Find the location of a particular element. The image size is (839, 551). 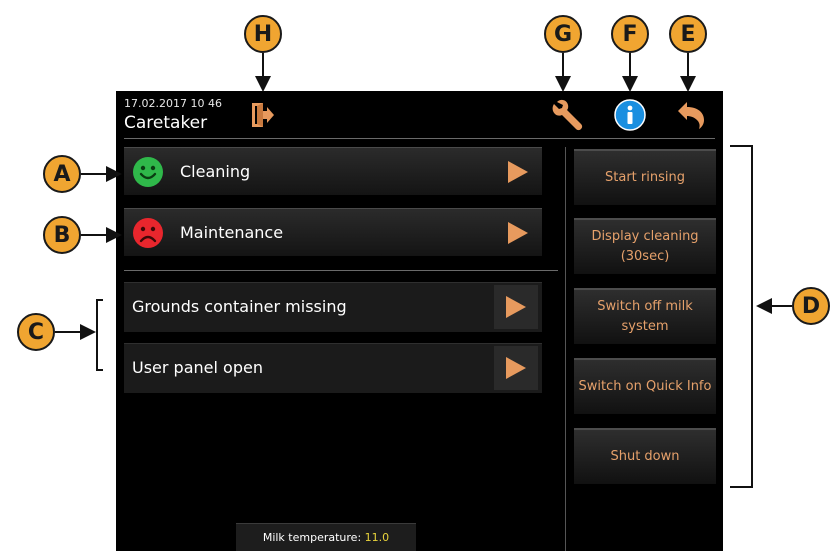

user-role: Caretaker is located at coordinates (166, 123).